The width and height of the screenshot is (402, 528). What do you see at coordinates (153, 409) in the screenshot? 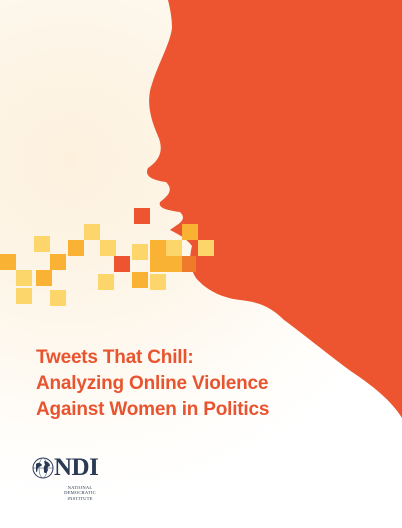
I see `title-line: Against Women in Politics` at bounding box center [153, 409].